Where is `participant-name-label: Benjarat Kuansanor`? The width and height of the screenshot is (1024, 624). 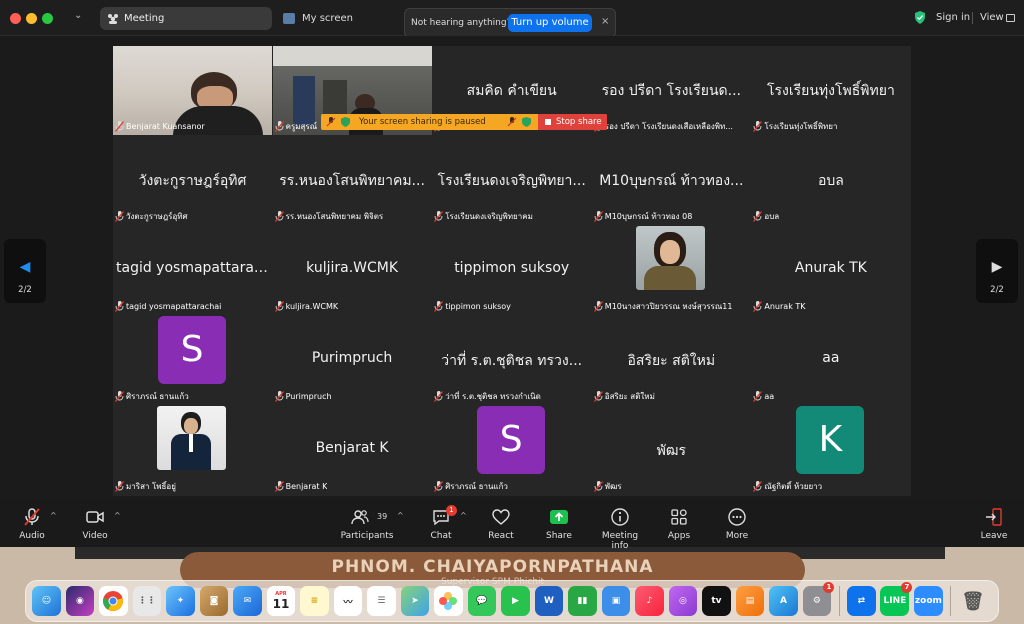 participant-name-label: Benjarat Kuansanor is located at coordinates (165, 126).